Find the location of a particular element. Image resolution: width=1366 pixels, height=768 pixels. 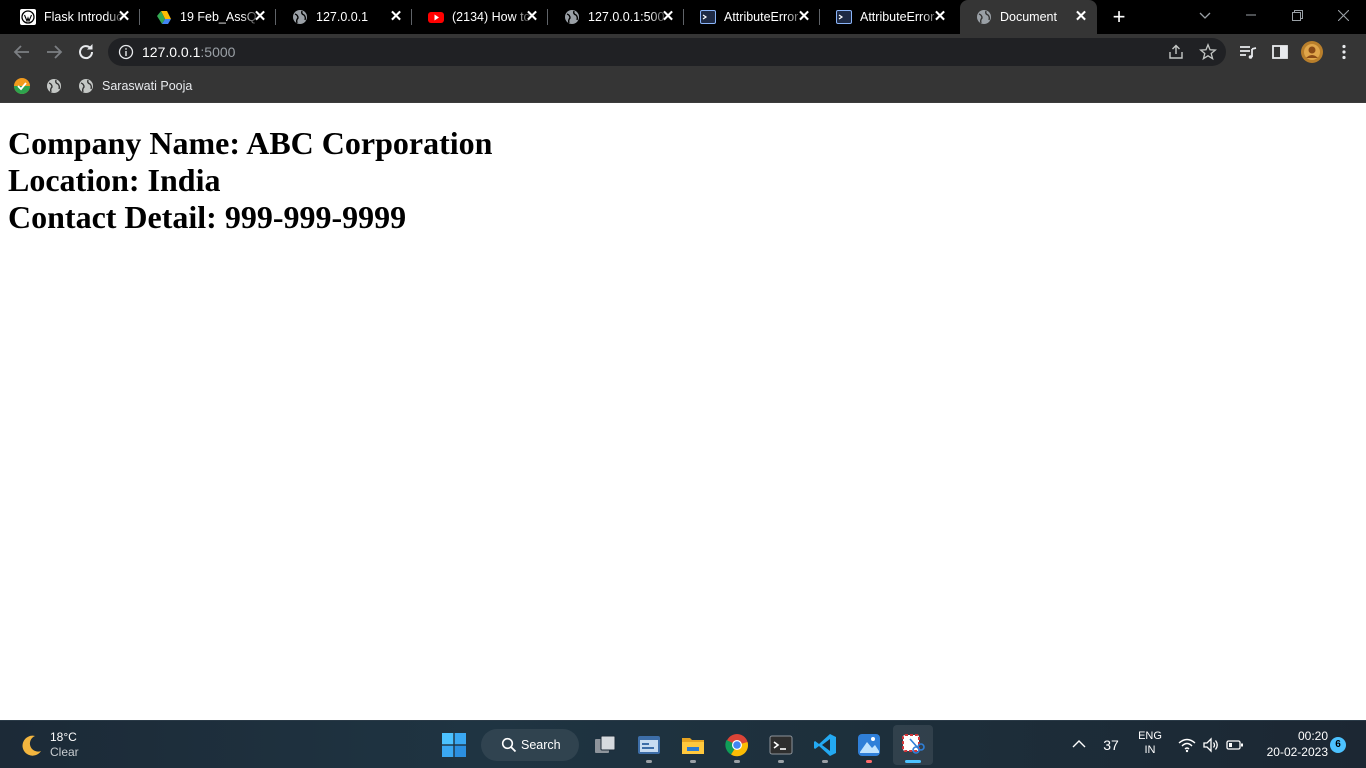

back-button is located at coordinates (22, 52).